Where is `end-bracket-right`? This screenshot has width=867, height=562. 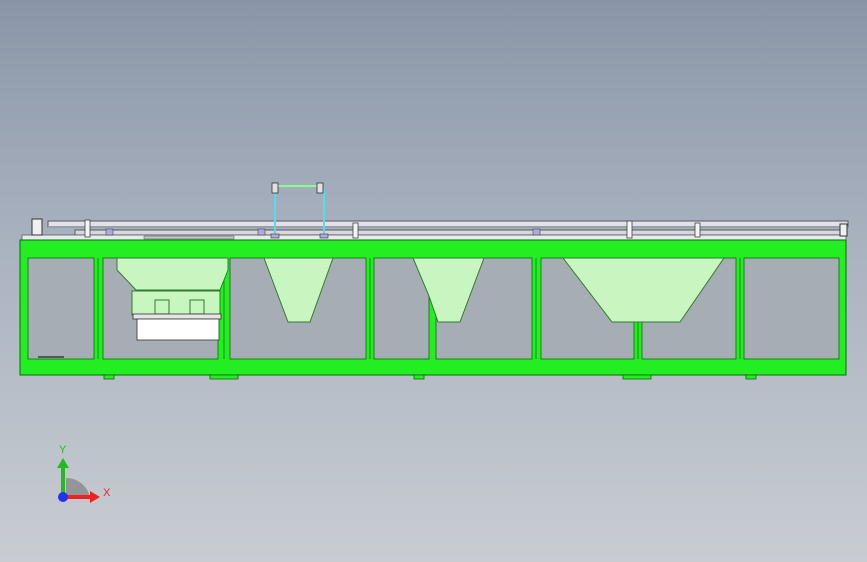 end-bracket-right is located at coordinates (843, 230).